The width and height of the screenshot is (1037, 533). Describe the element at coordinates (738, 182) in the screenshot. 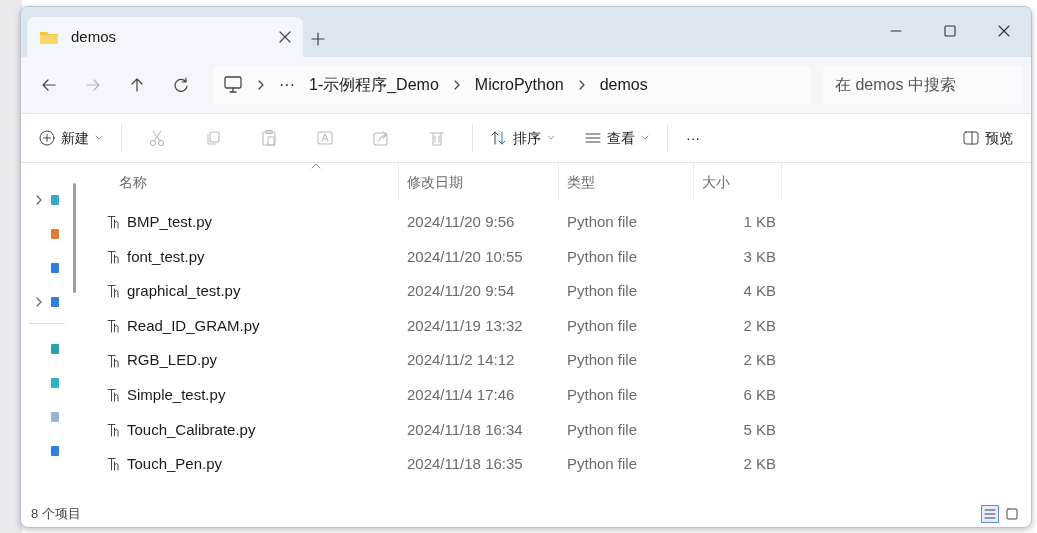

I see `column-header: 大小` at that location.